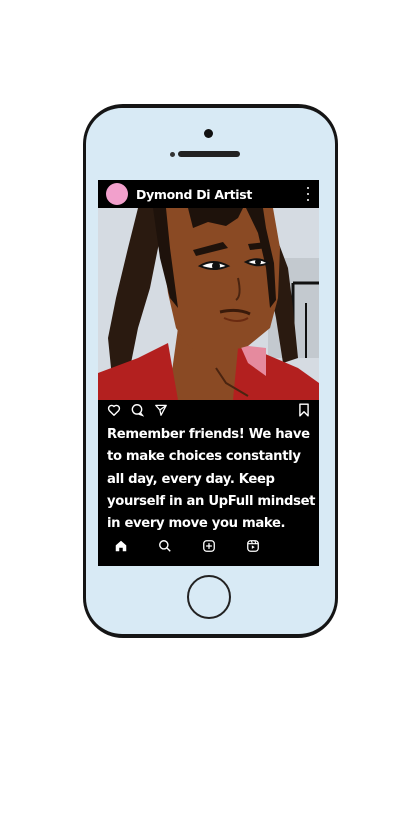 Image resolution: width=412 pixels, height=824 pixels. What do you see at coordinates (114, 410) in the screenshot?
I see `heart-icon` at bounding box center [114, 410].